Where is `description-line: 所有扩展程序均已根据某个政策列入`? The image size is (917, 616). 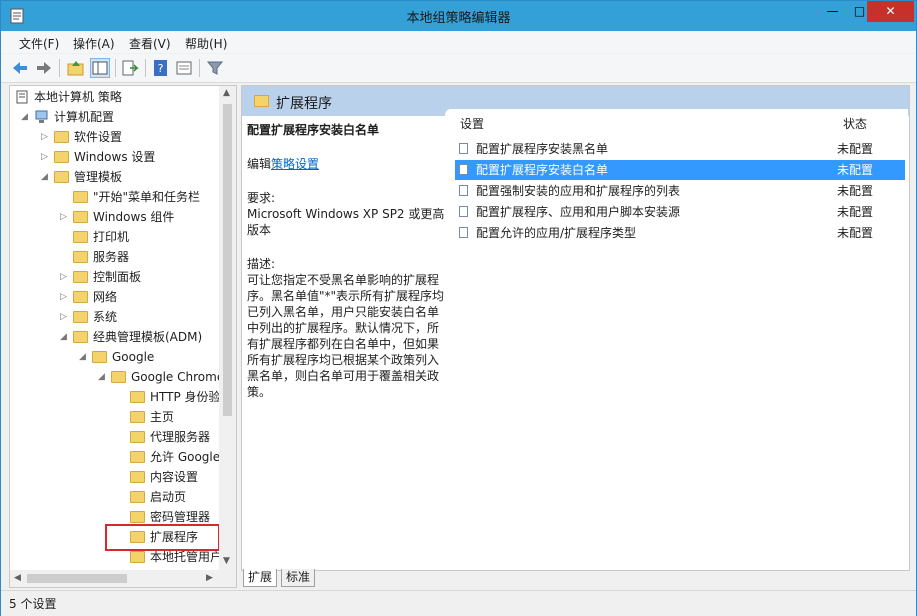
description-line: 所有扩展程序均已根据某个政策列入 is located at coordinates (343, 360).